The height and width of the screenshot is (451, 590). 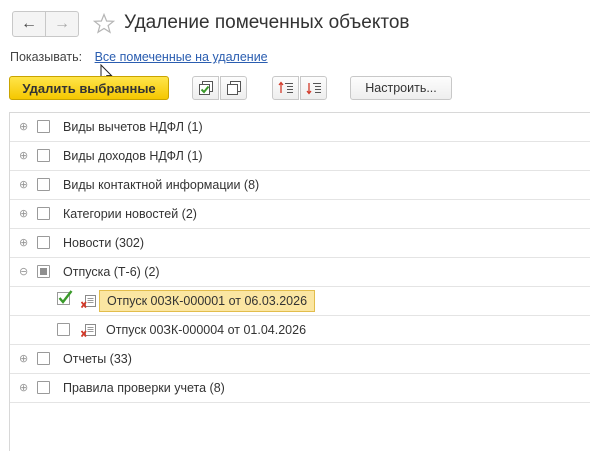 What do you see at coordinates (207, 301) in the screenshot?
I see `row-label-selected: Отпуск 00ЗК-000001 от 06.03.2026` at bounding box center [207, 301].